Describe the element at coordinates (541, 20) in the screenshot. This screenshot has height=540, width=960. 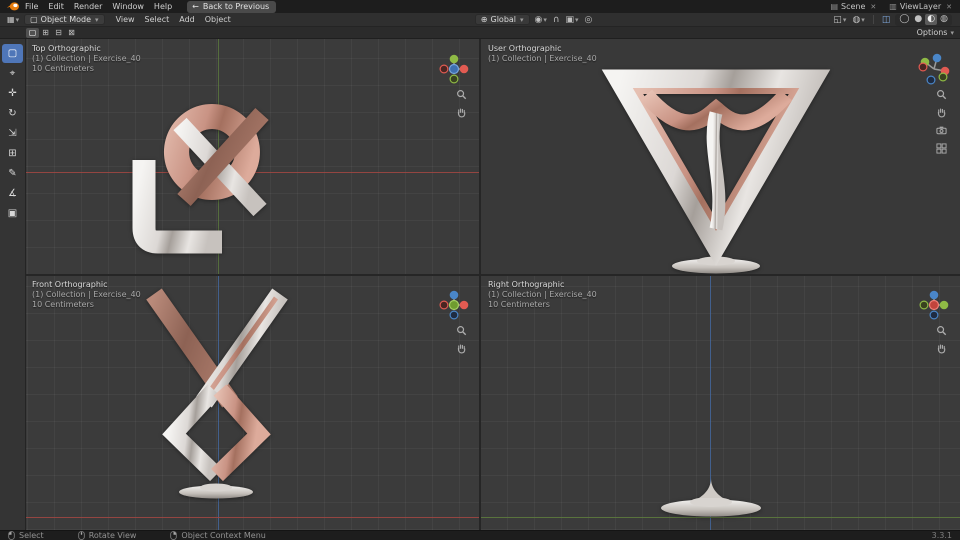
I see `pivot-point-selector: ◉ ▾` at that location.